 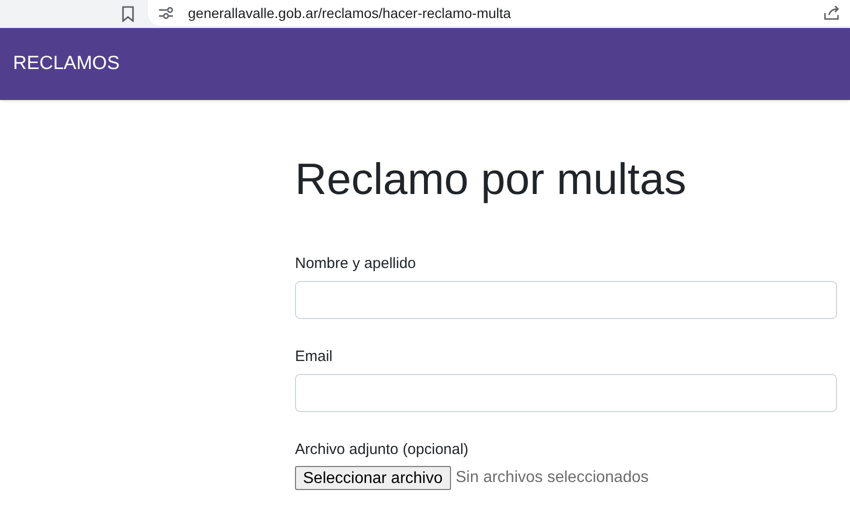 I want to click on share-icon, so click(x=832, y=13).